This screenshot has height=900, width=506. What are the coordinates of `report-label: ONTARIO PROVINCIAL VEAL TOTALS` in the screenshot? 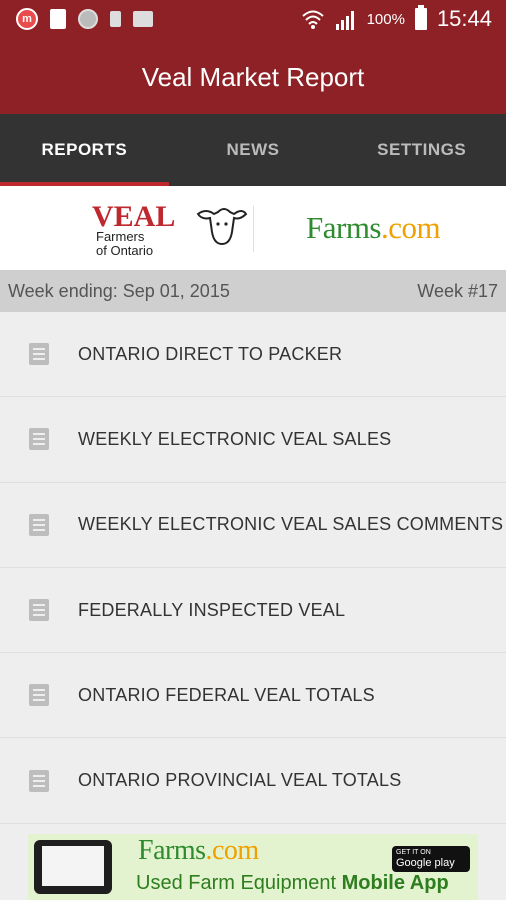 It's located at (240, 780).